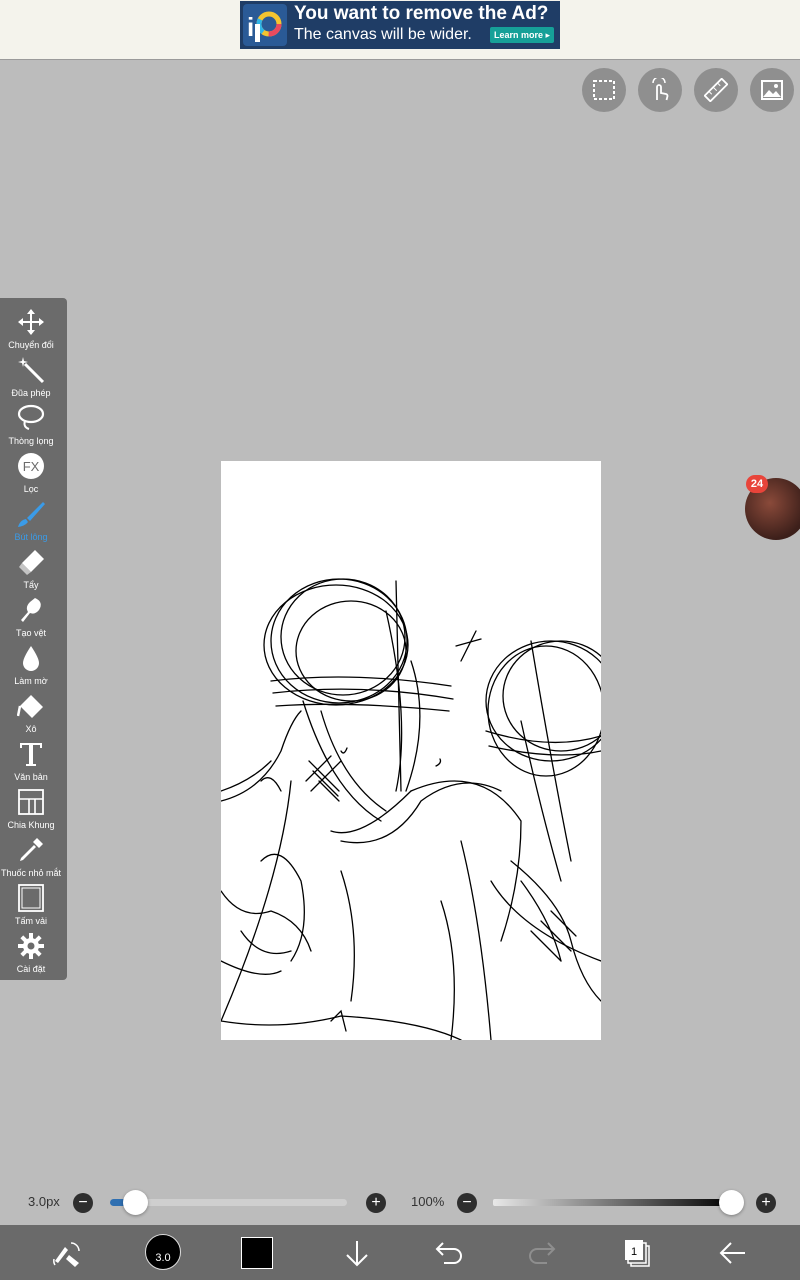 The height and width of the screenshot is (1280, 800). Describe the element at coordinates (30, 706) in the screenshot. I see `bucket-icon` at that location.